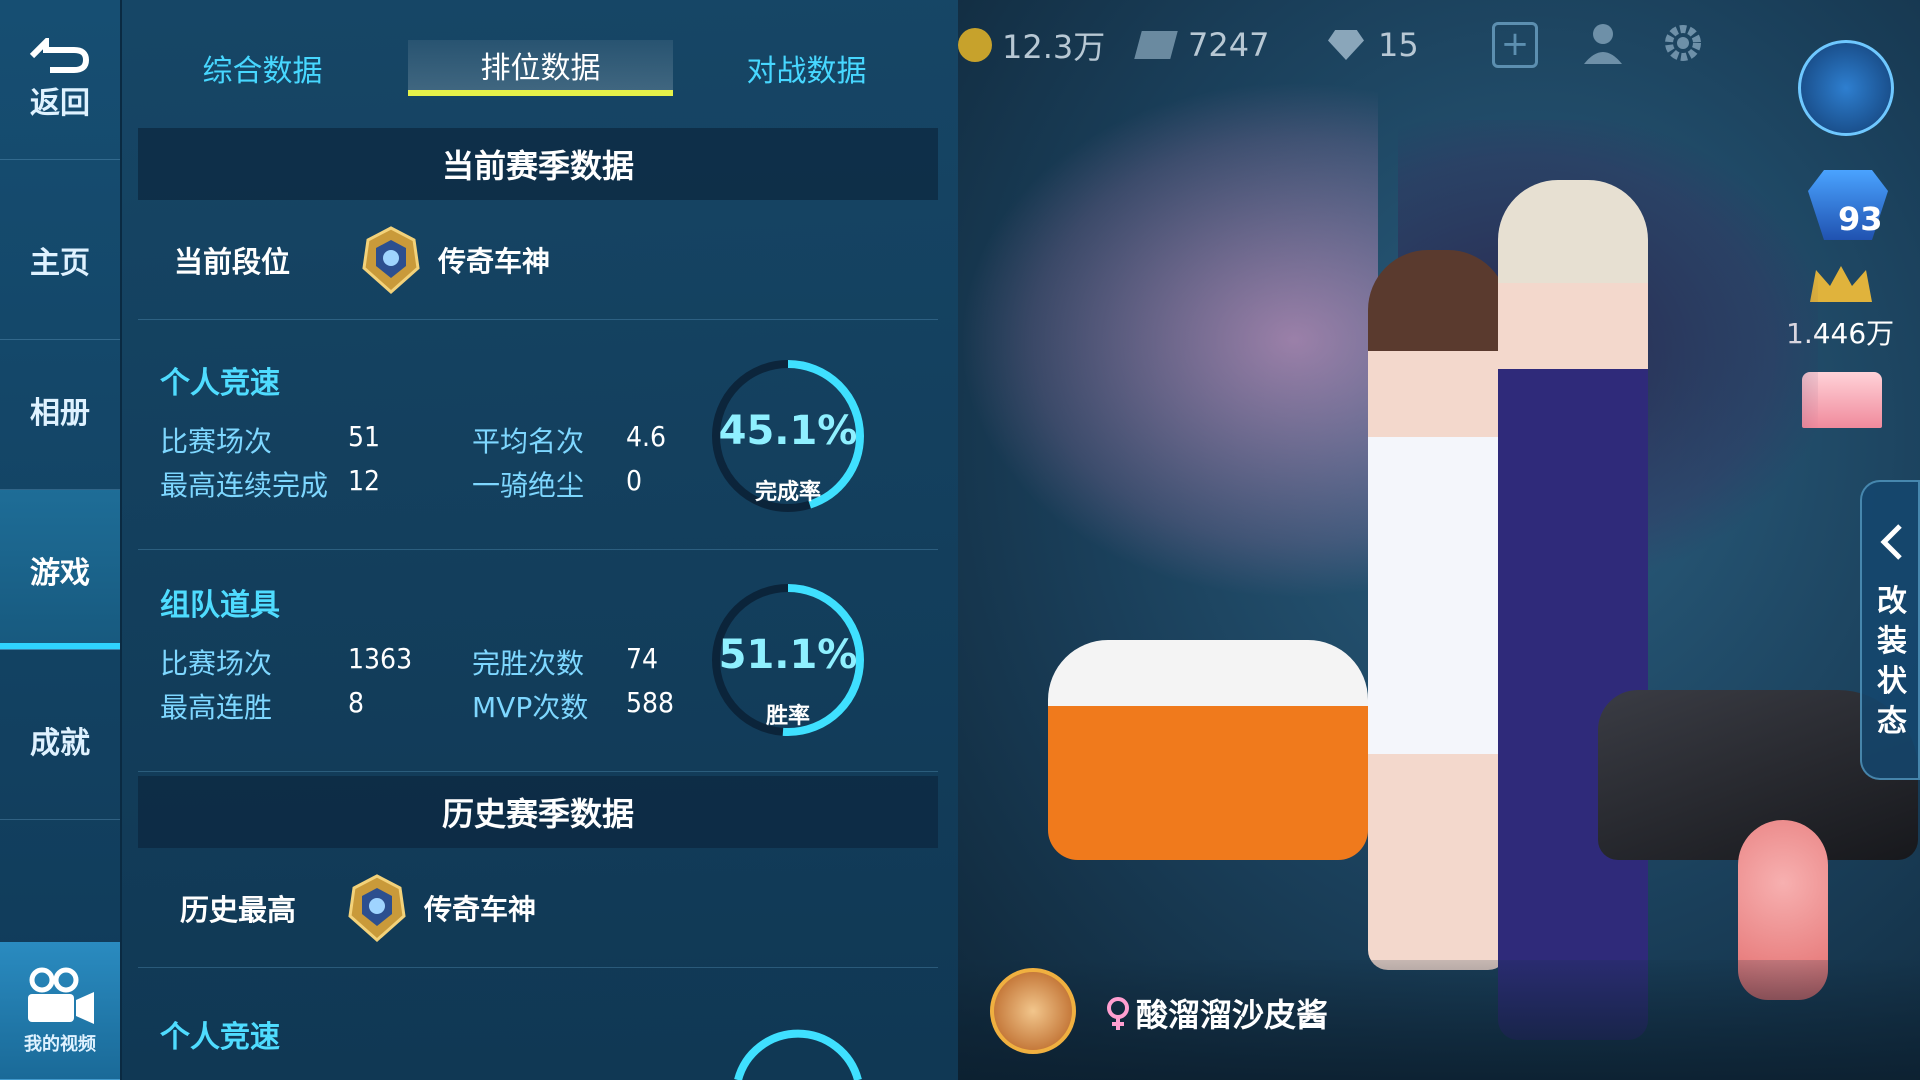 The image size is (1920, 1080). I want to click on card-counter: 7247, so click(1202, 45).